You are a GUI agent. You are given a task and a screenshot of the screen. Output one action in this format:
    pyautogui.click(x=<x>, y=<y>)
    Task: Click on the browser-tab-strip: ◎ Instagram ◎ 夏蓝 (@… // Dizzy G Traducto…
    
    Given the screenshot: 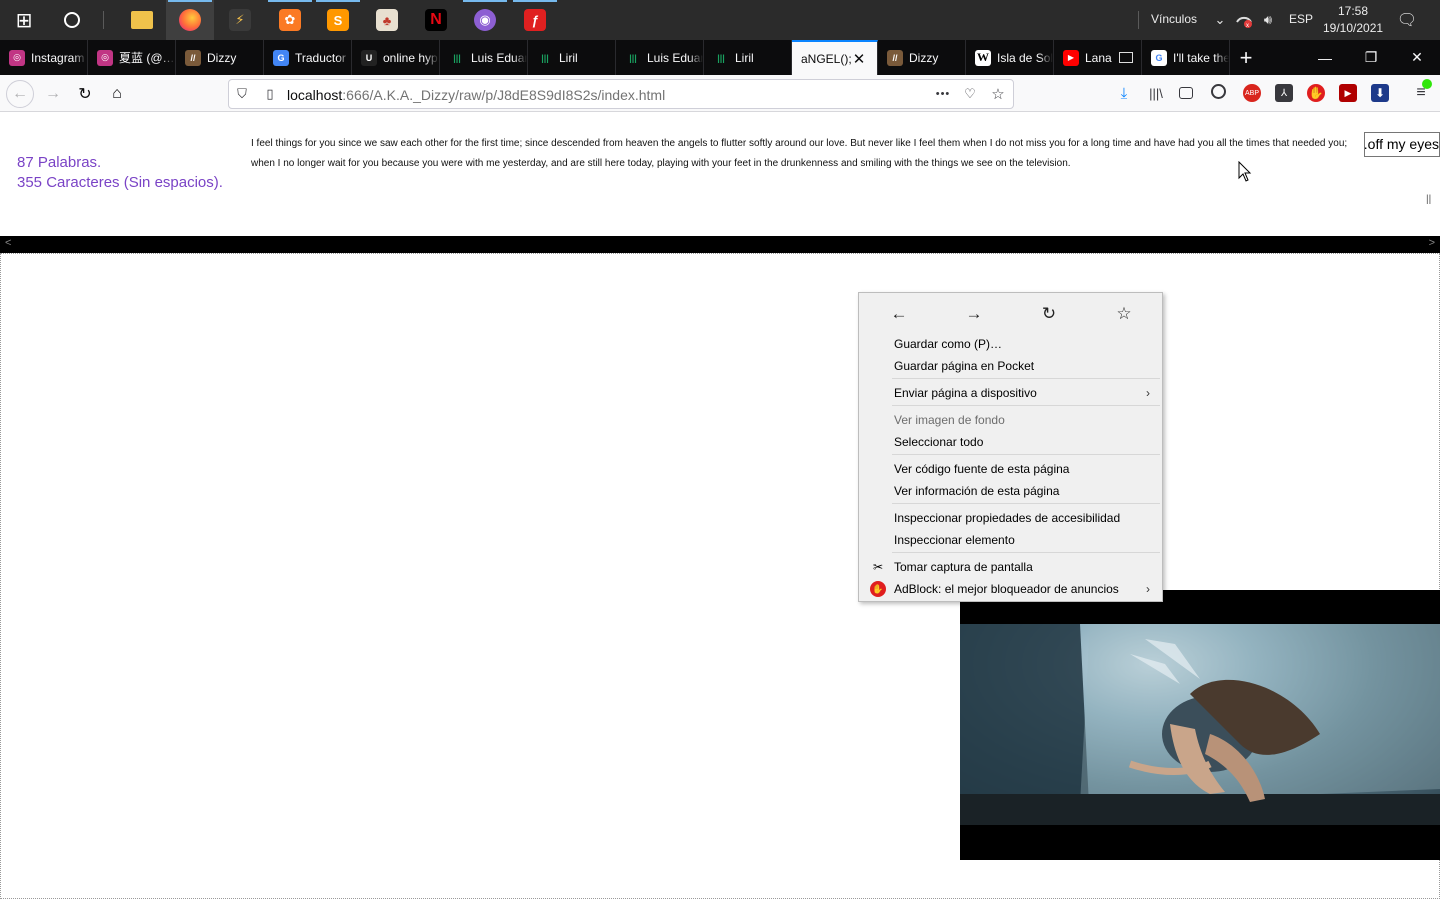 What is the action you would take?
    pyautogui.click(x=720, y=57)
    